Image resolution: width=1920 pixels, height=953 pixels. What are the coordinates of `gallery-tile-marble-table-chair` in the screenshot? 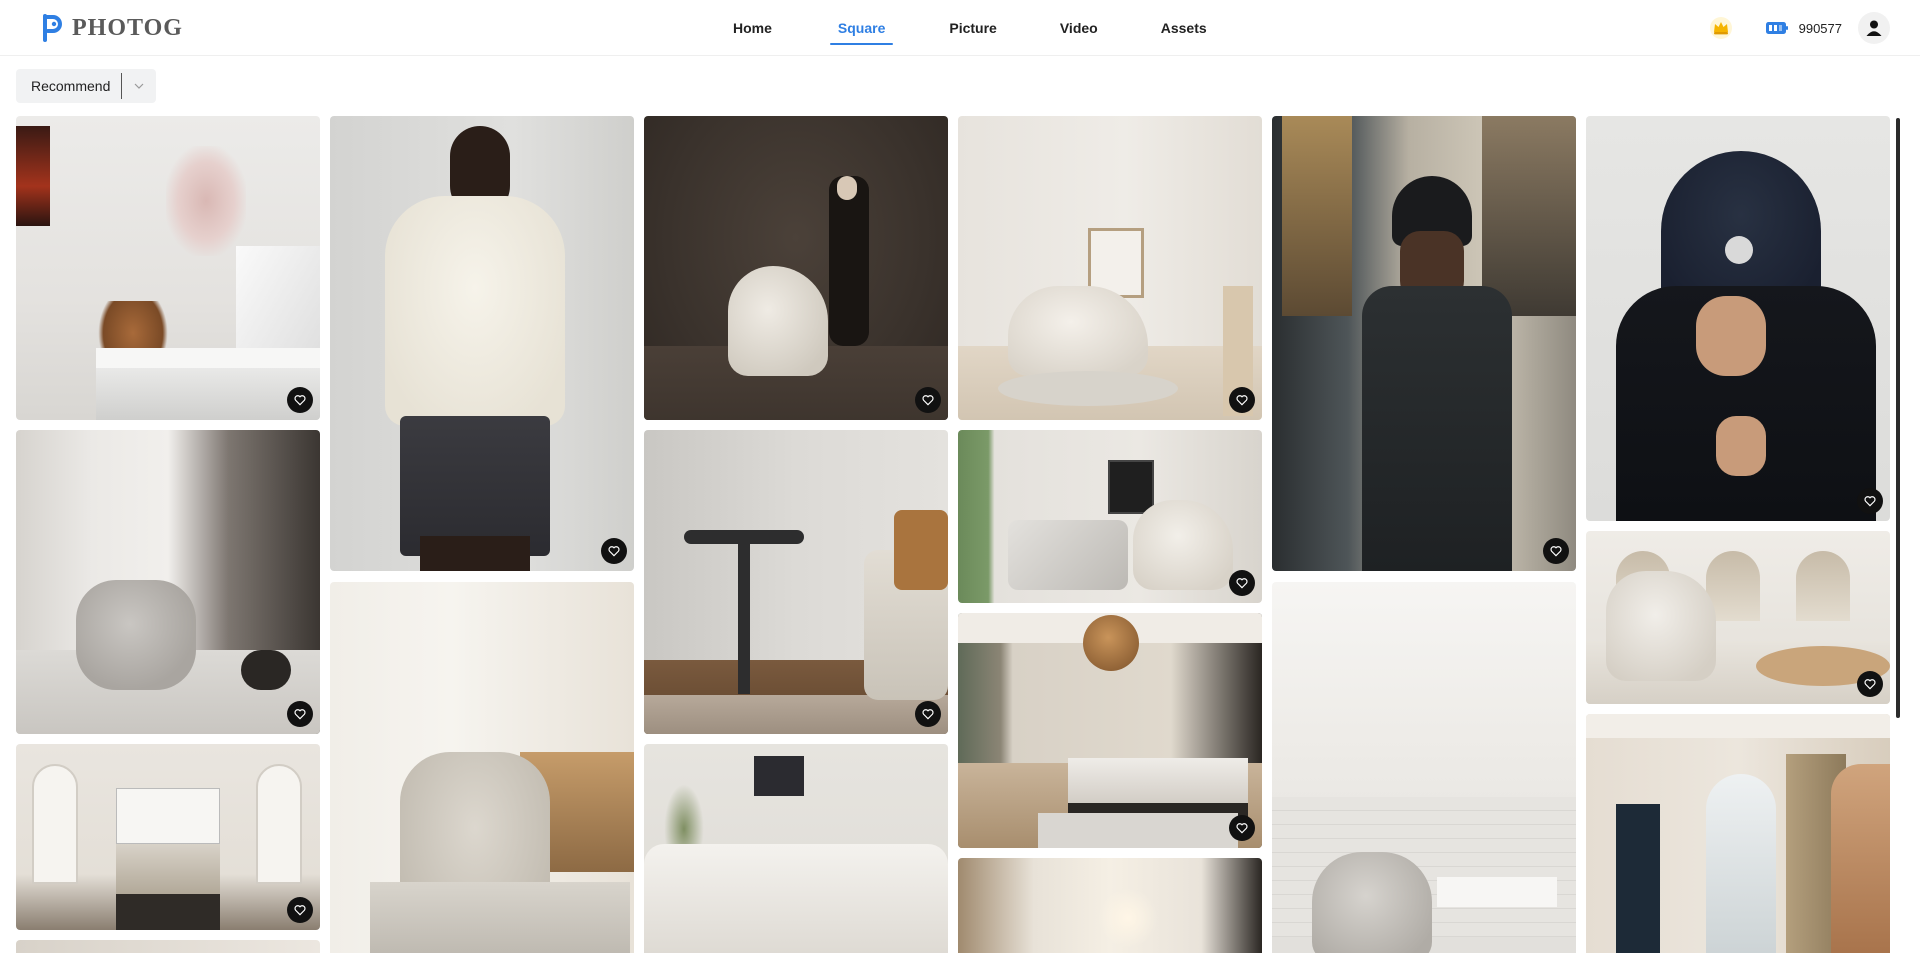 It's located at (1110, 516).